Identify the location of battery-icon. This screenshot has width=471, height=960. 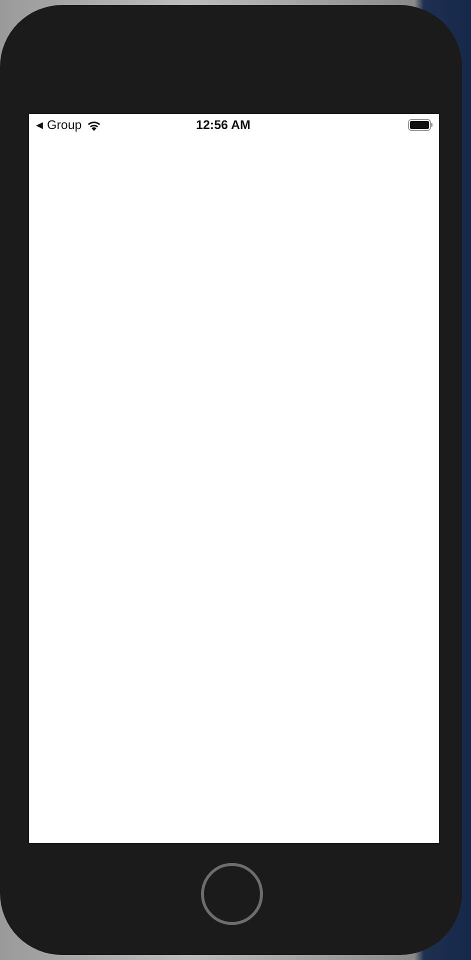
(420, 125).